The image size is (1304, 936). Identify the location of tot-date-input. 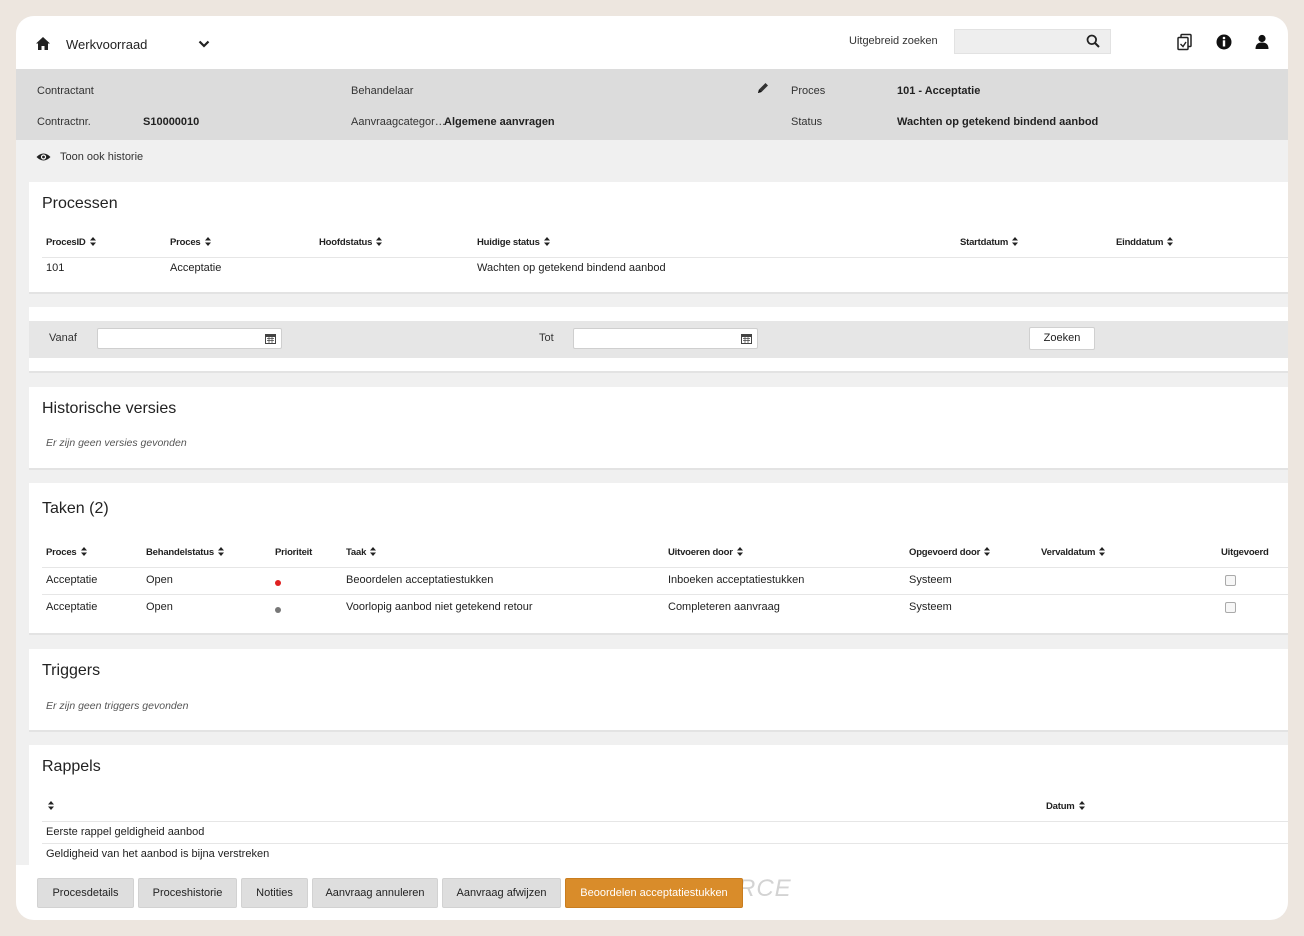
(665, 338).